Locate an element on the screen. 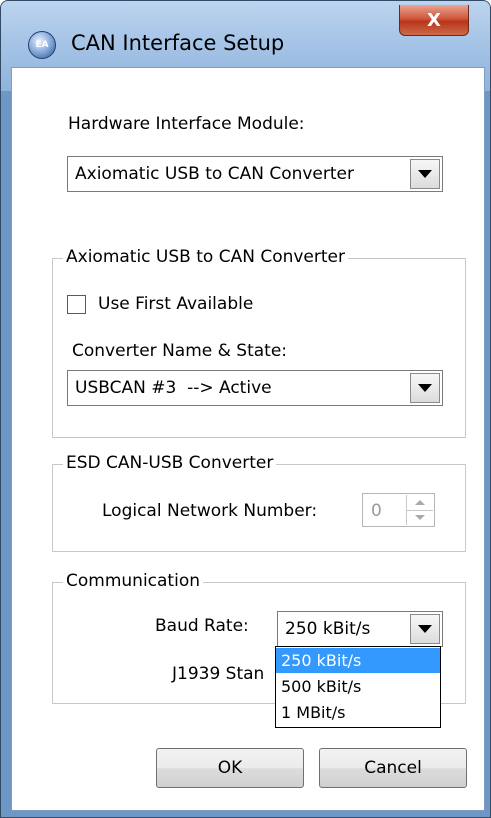 This screenshot has width=491, height=818. ok-button: OK is located at coordinates (230, 768).